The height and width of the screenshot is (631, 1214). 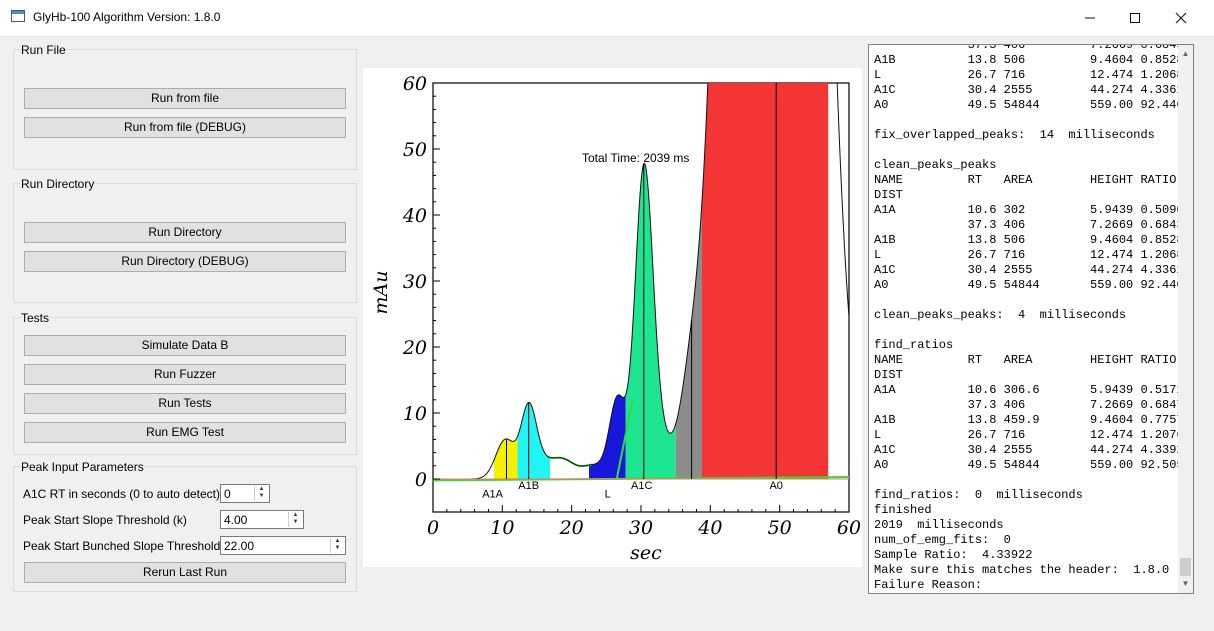 What do you see at coordinates (127, 17) in the screenshot?
I see `window-title: GlyHb-100 Algorithm Version: 1.8.0` at bounding box center [127, 17].